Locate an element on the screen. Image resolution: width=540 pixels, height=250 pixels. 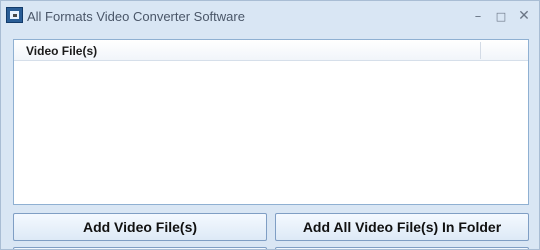
window-title: All Formats Video Converter Software is located at coordinates (136, 16).